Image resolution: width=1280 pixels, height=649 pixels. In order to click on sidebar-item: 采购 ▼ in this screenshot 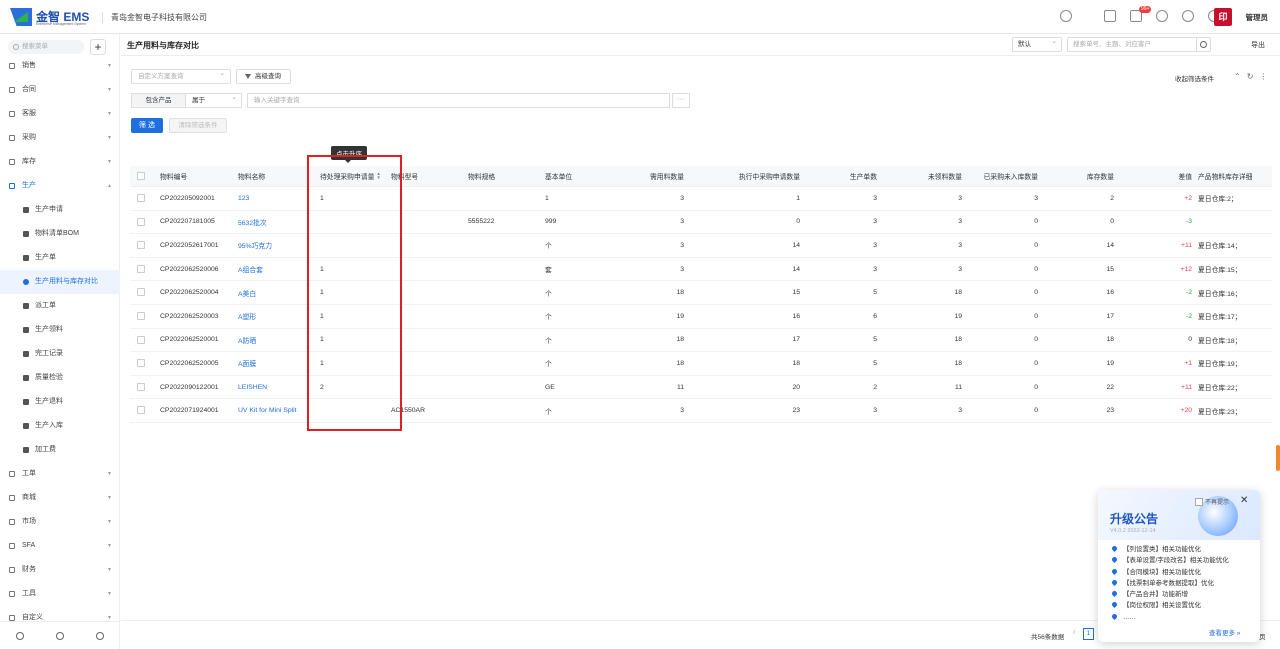, I will do `click(60, 138)`.